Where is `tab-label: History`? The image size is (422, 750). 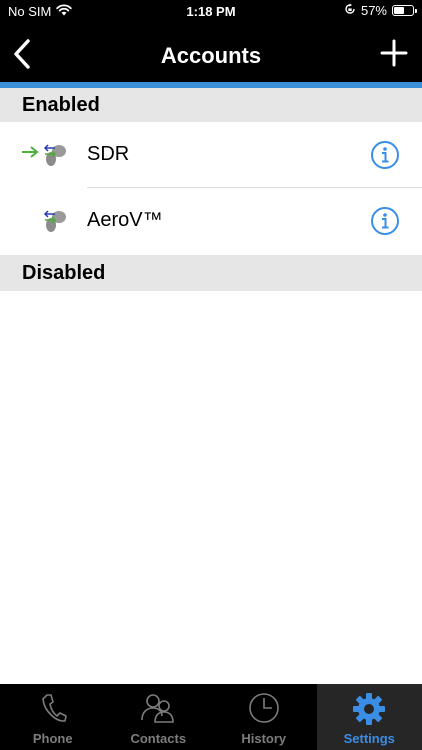 tab-label: History is located at coordinates (264, 738).